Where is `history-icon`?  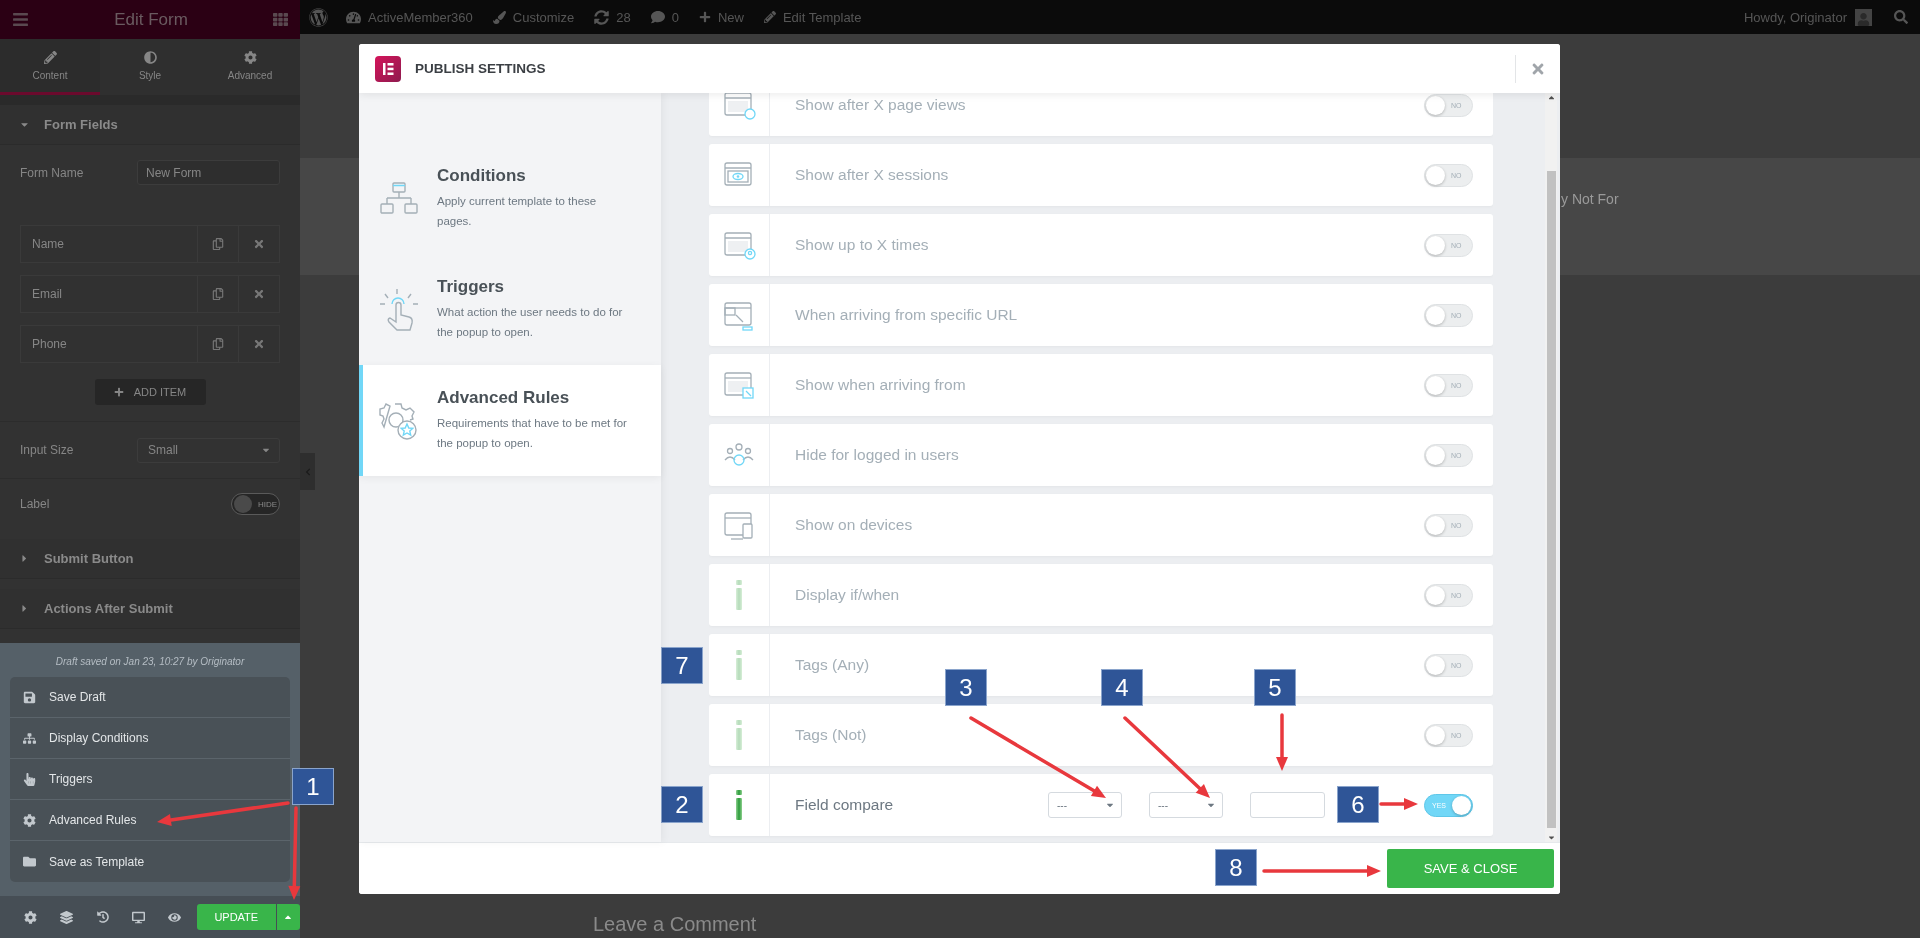
history-icon is located at coordinates (102, 917).